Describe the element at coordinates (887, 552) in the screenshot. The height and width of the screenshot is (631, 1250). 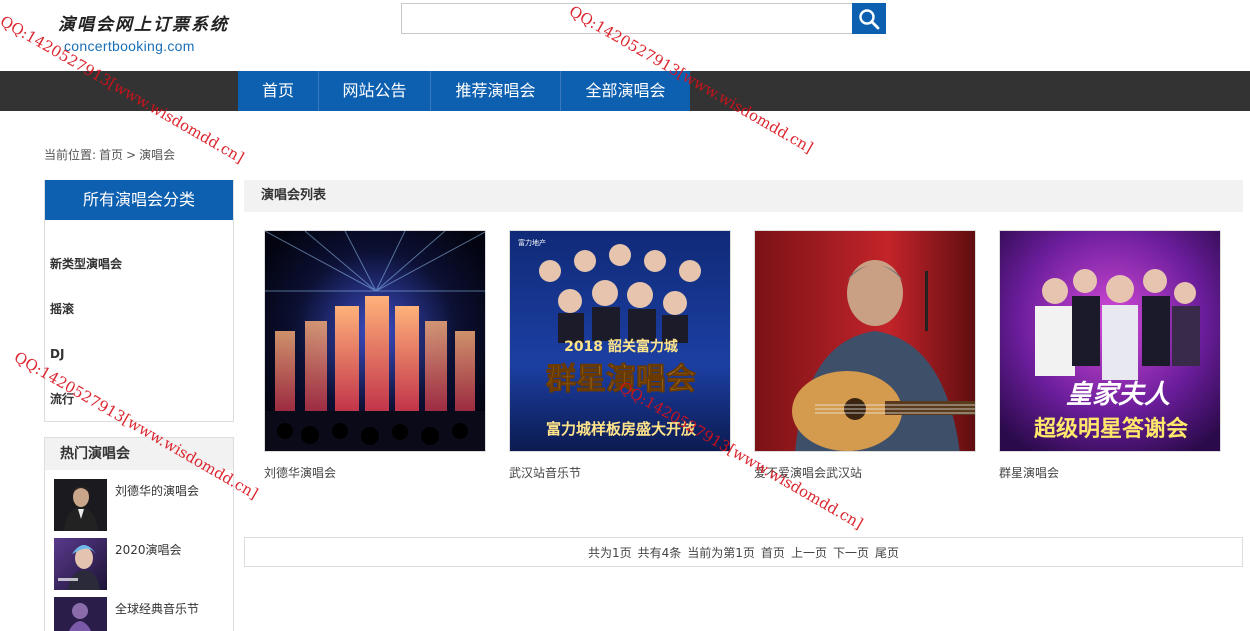
I see `pagination-last: 尾页` at that location.